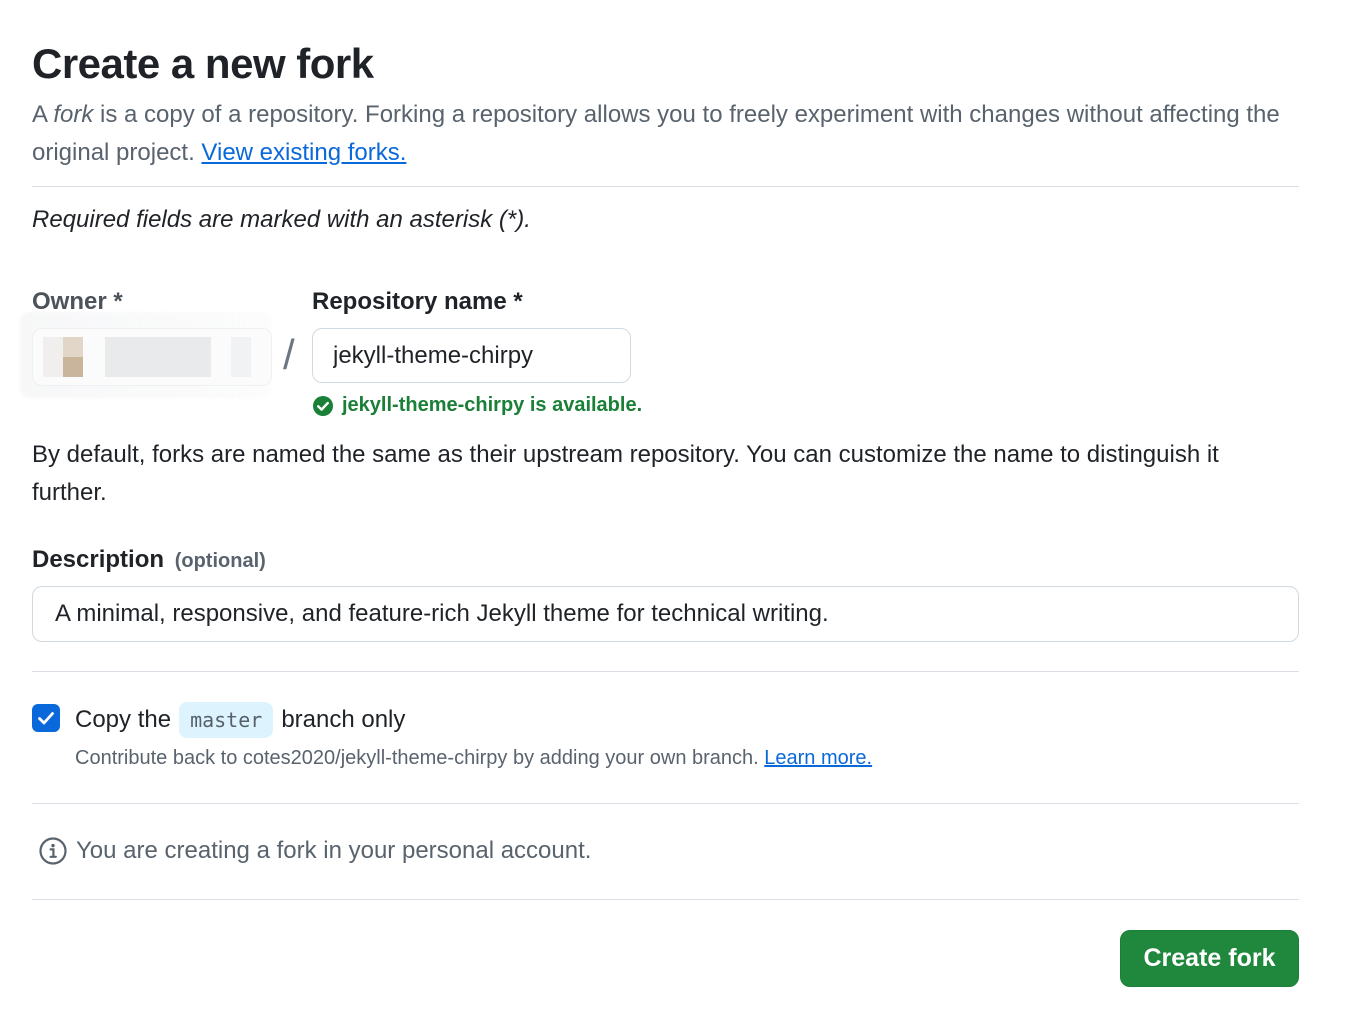 Image resolution: width=1352 pixels, height=1028 pixels. What do you see at coordinates (53, 851) in the screenshot?
I see `info-icon` at bounding box center [53, 851].